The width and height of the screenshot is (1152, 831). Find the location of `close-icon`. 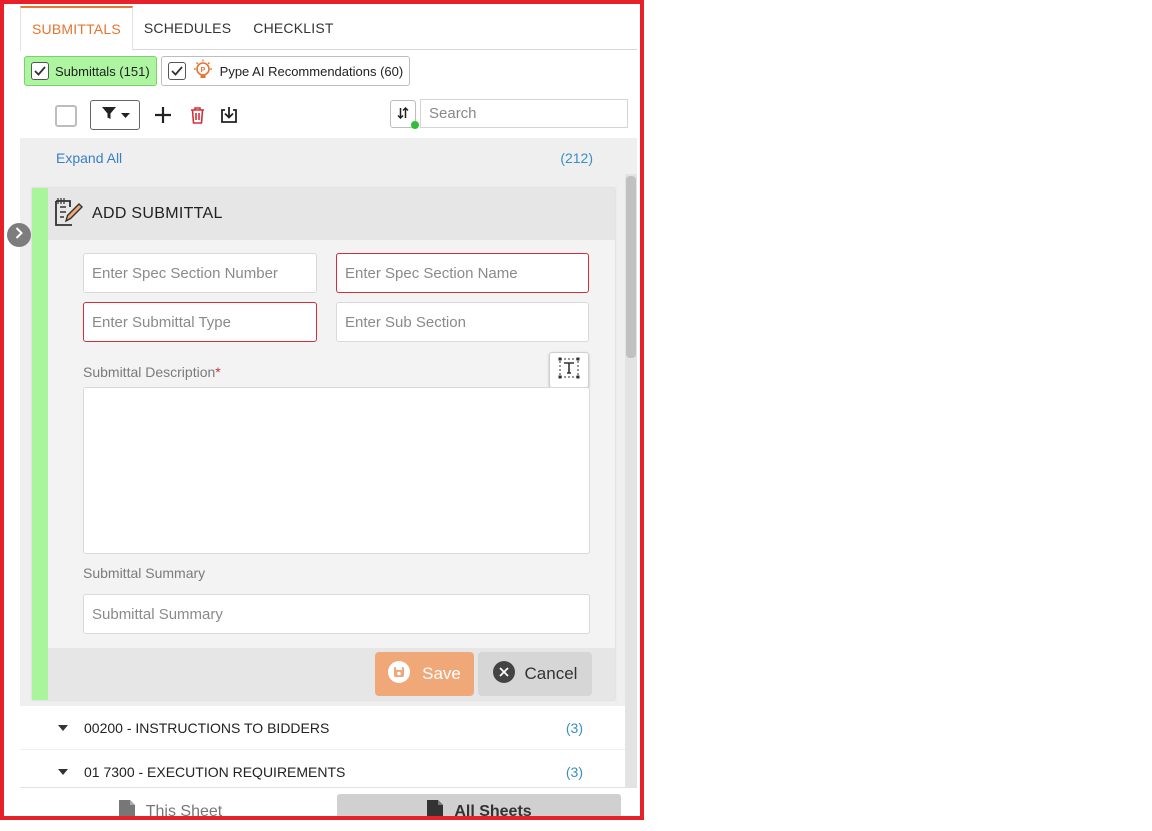

close-icon is located at coordinates (503, 674).